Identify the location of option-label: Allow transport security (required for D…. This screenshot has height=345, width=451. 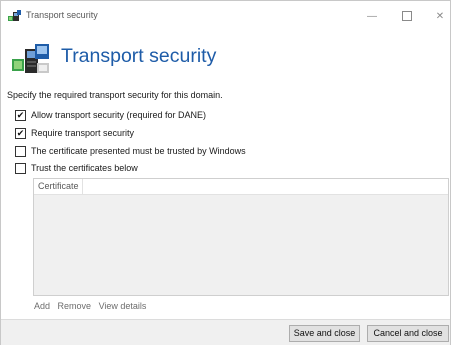
(119, 115).